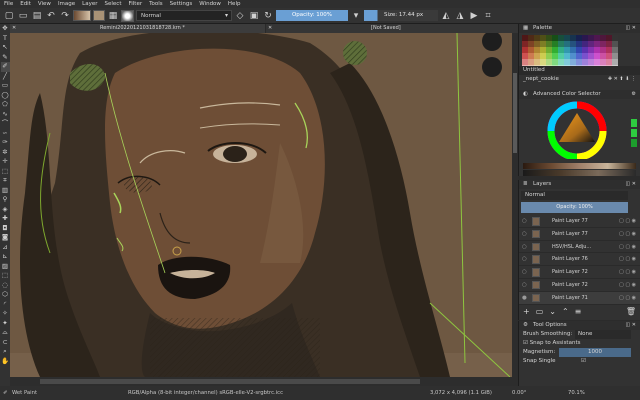  I want to click on zoom-value: 70.1%, so click(576, 393).